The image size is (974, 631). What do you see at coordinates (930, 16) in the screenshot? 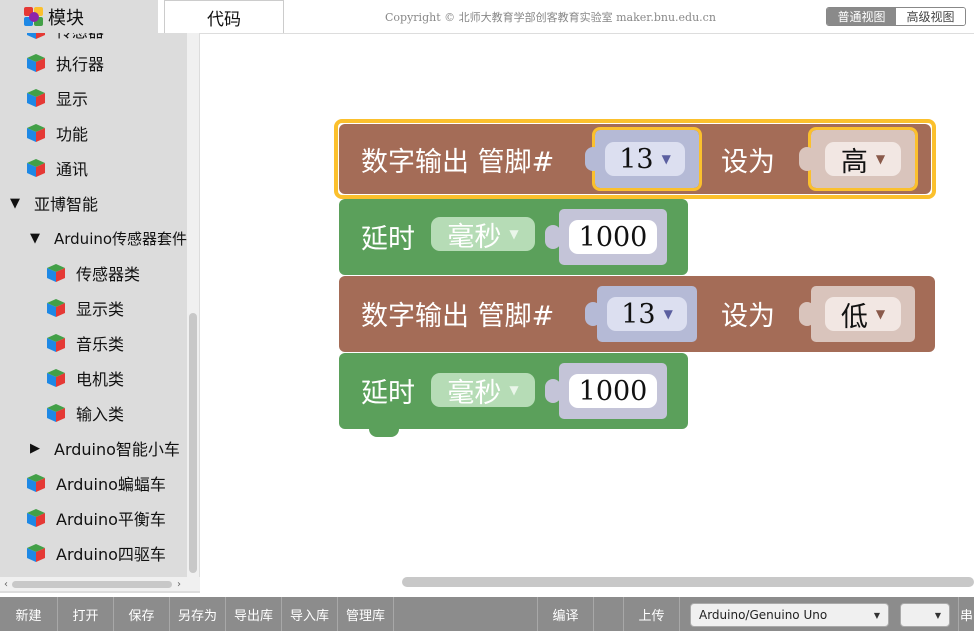
I see `advanced-view-button: 高级视图` at bounding box center [930, 16].